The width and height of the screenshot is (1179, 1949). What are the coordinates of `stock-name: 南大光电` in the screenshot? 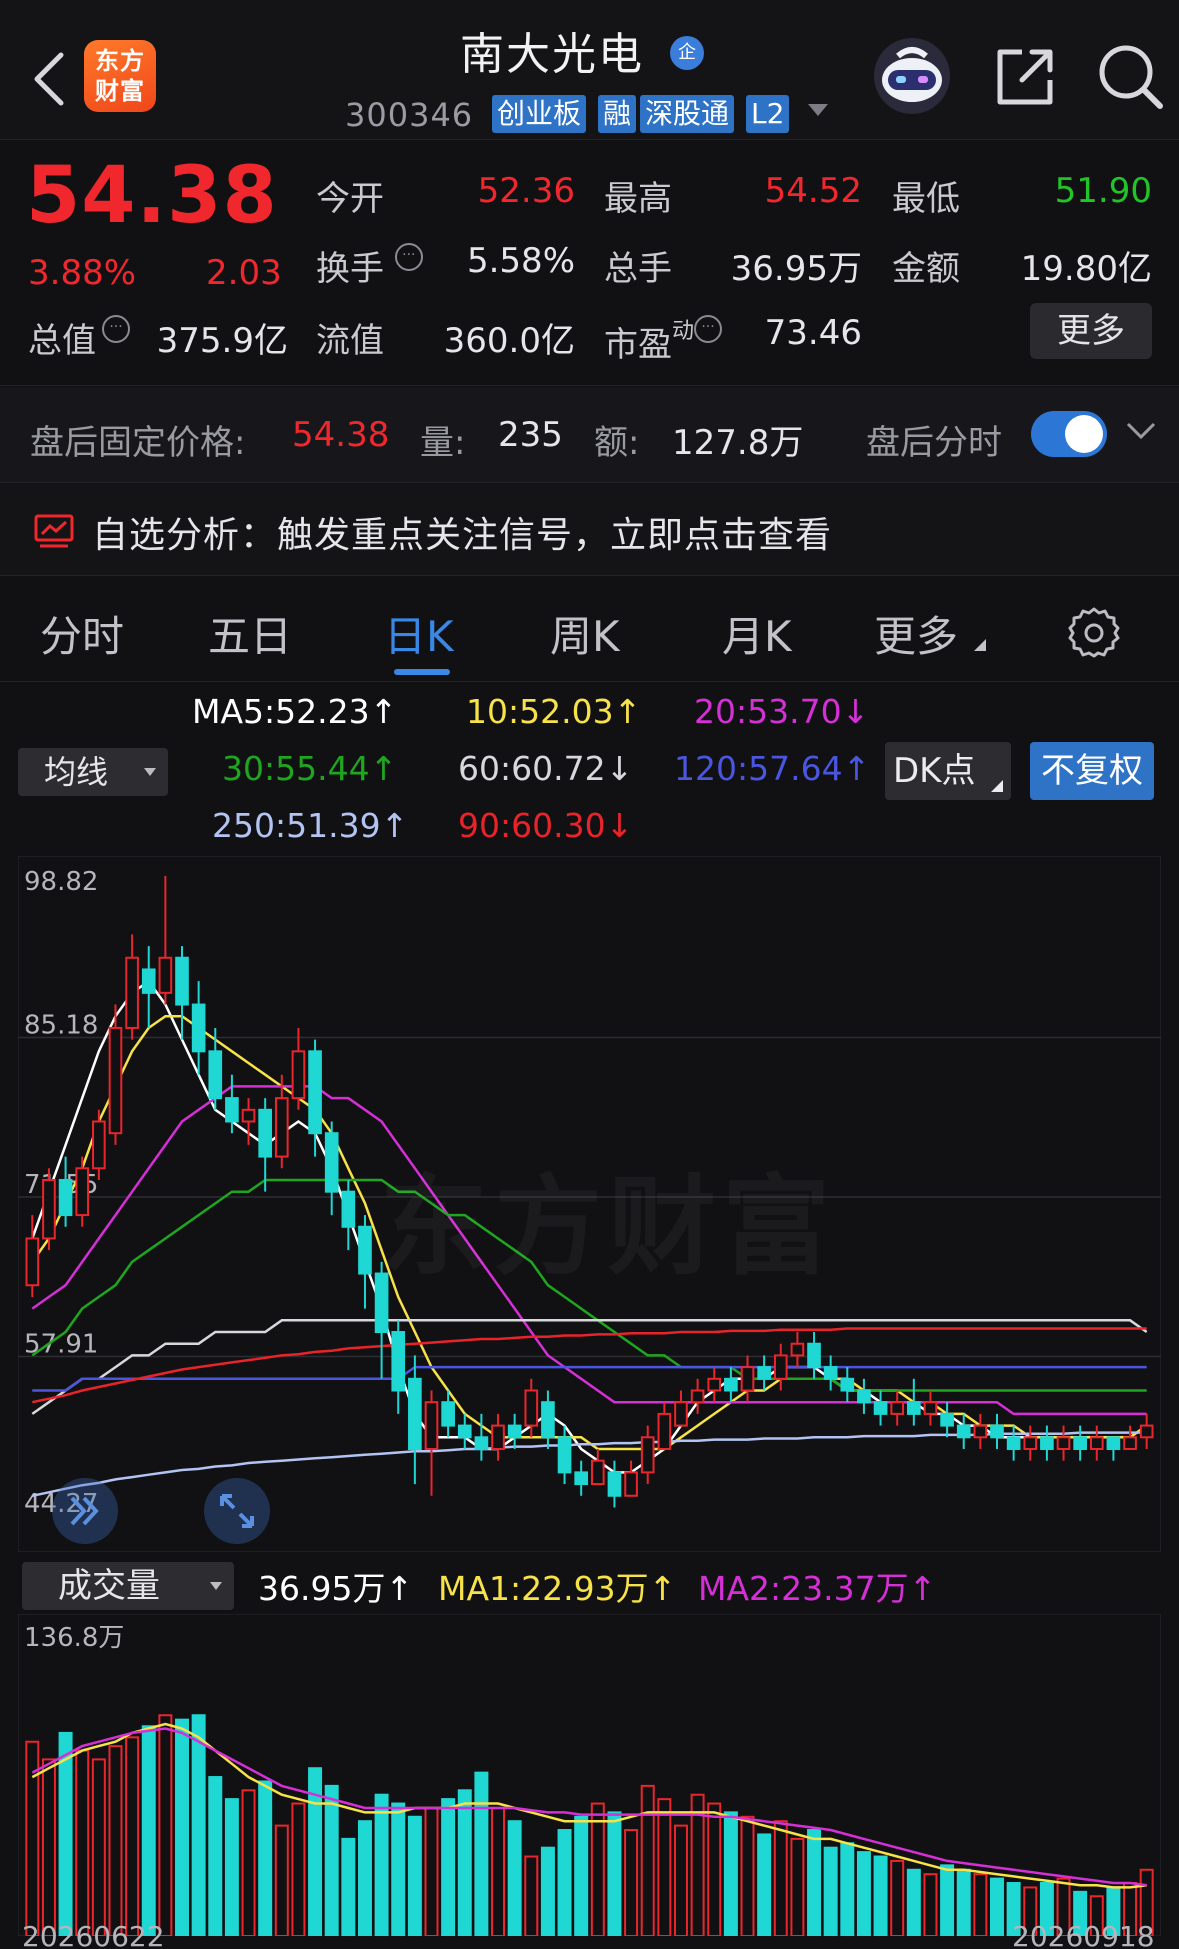 It's located at (552, 54).